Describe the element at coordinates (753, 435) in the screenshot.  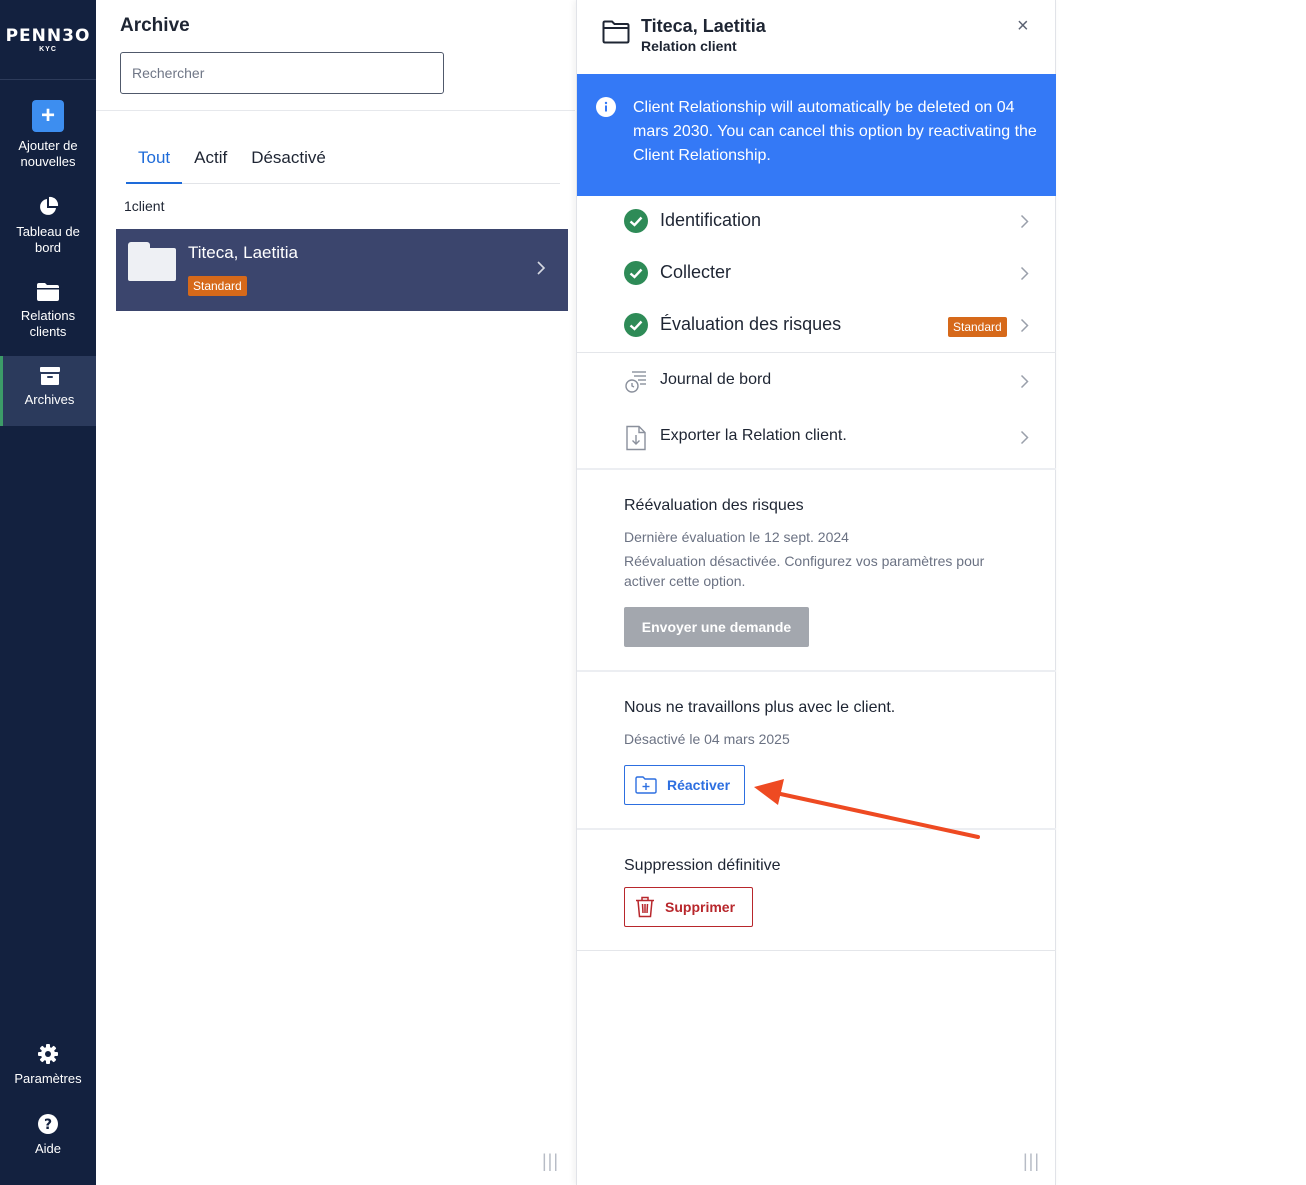
I see `link-label: Exporter la Relation client.` at that location.